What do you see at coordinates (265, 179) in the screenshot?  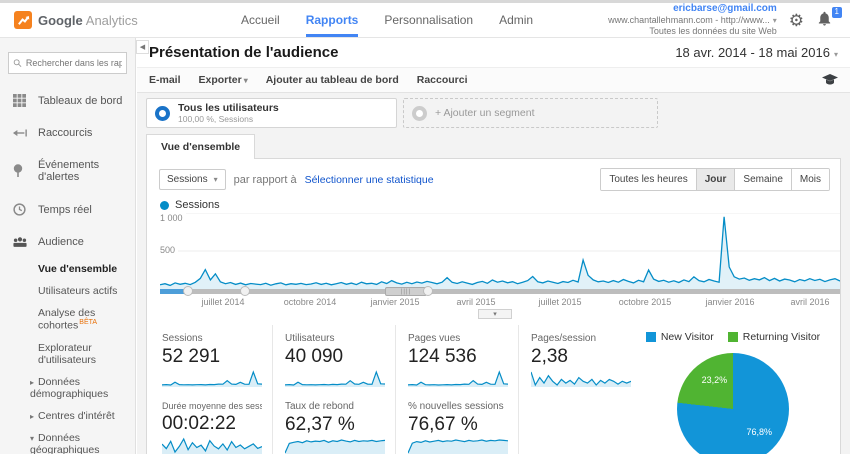 I see `vs-label: par rapport à` at bounding box center [265, 179].